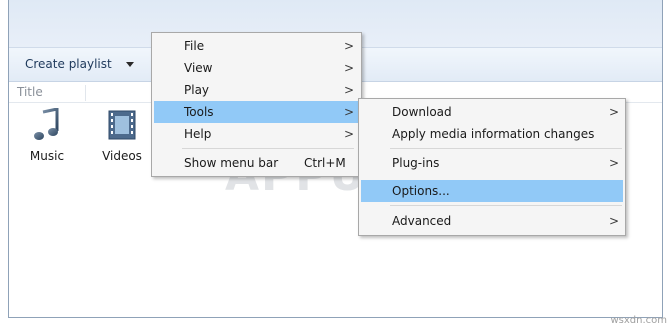 This screenshot has height=326, width=671. Describe the element at coordinates (256, 134) in the screenshot. I see `menu-item-help: Help >` at that location.